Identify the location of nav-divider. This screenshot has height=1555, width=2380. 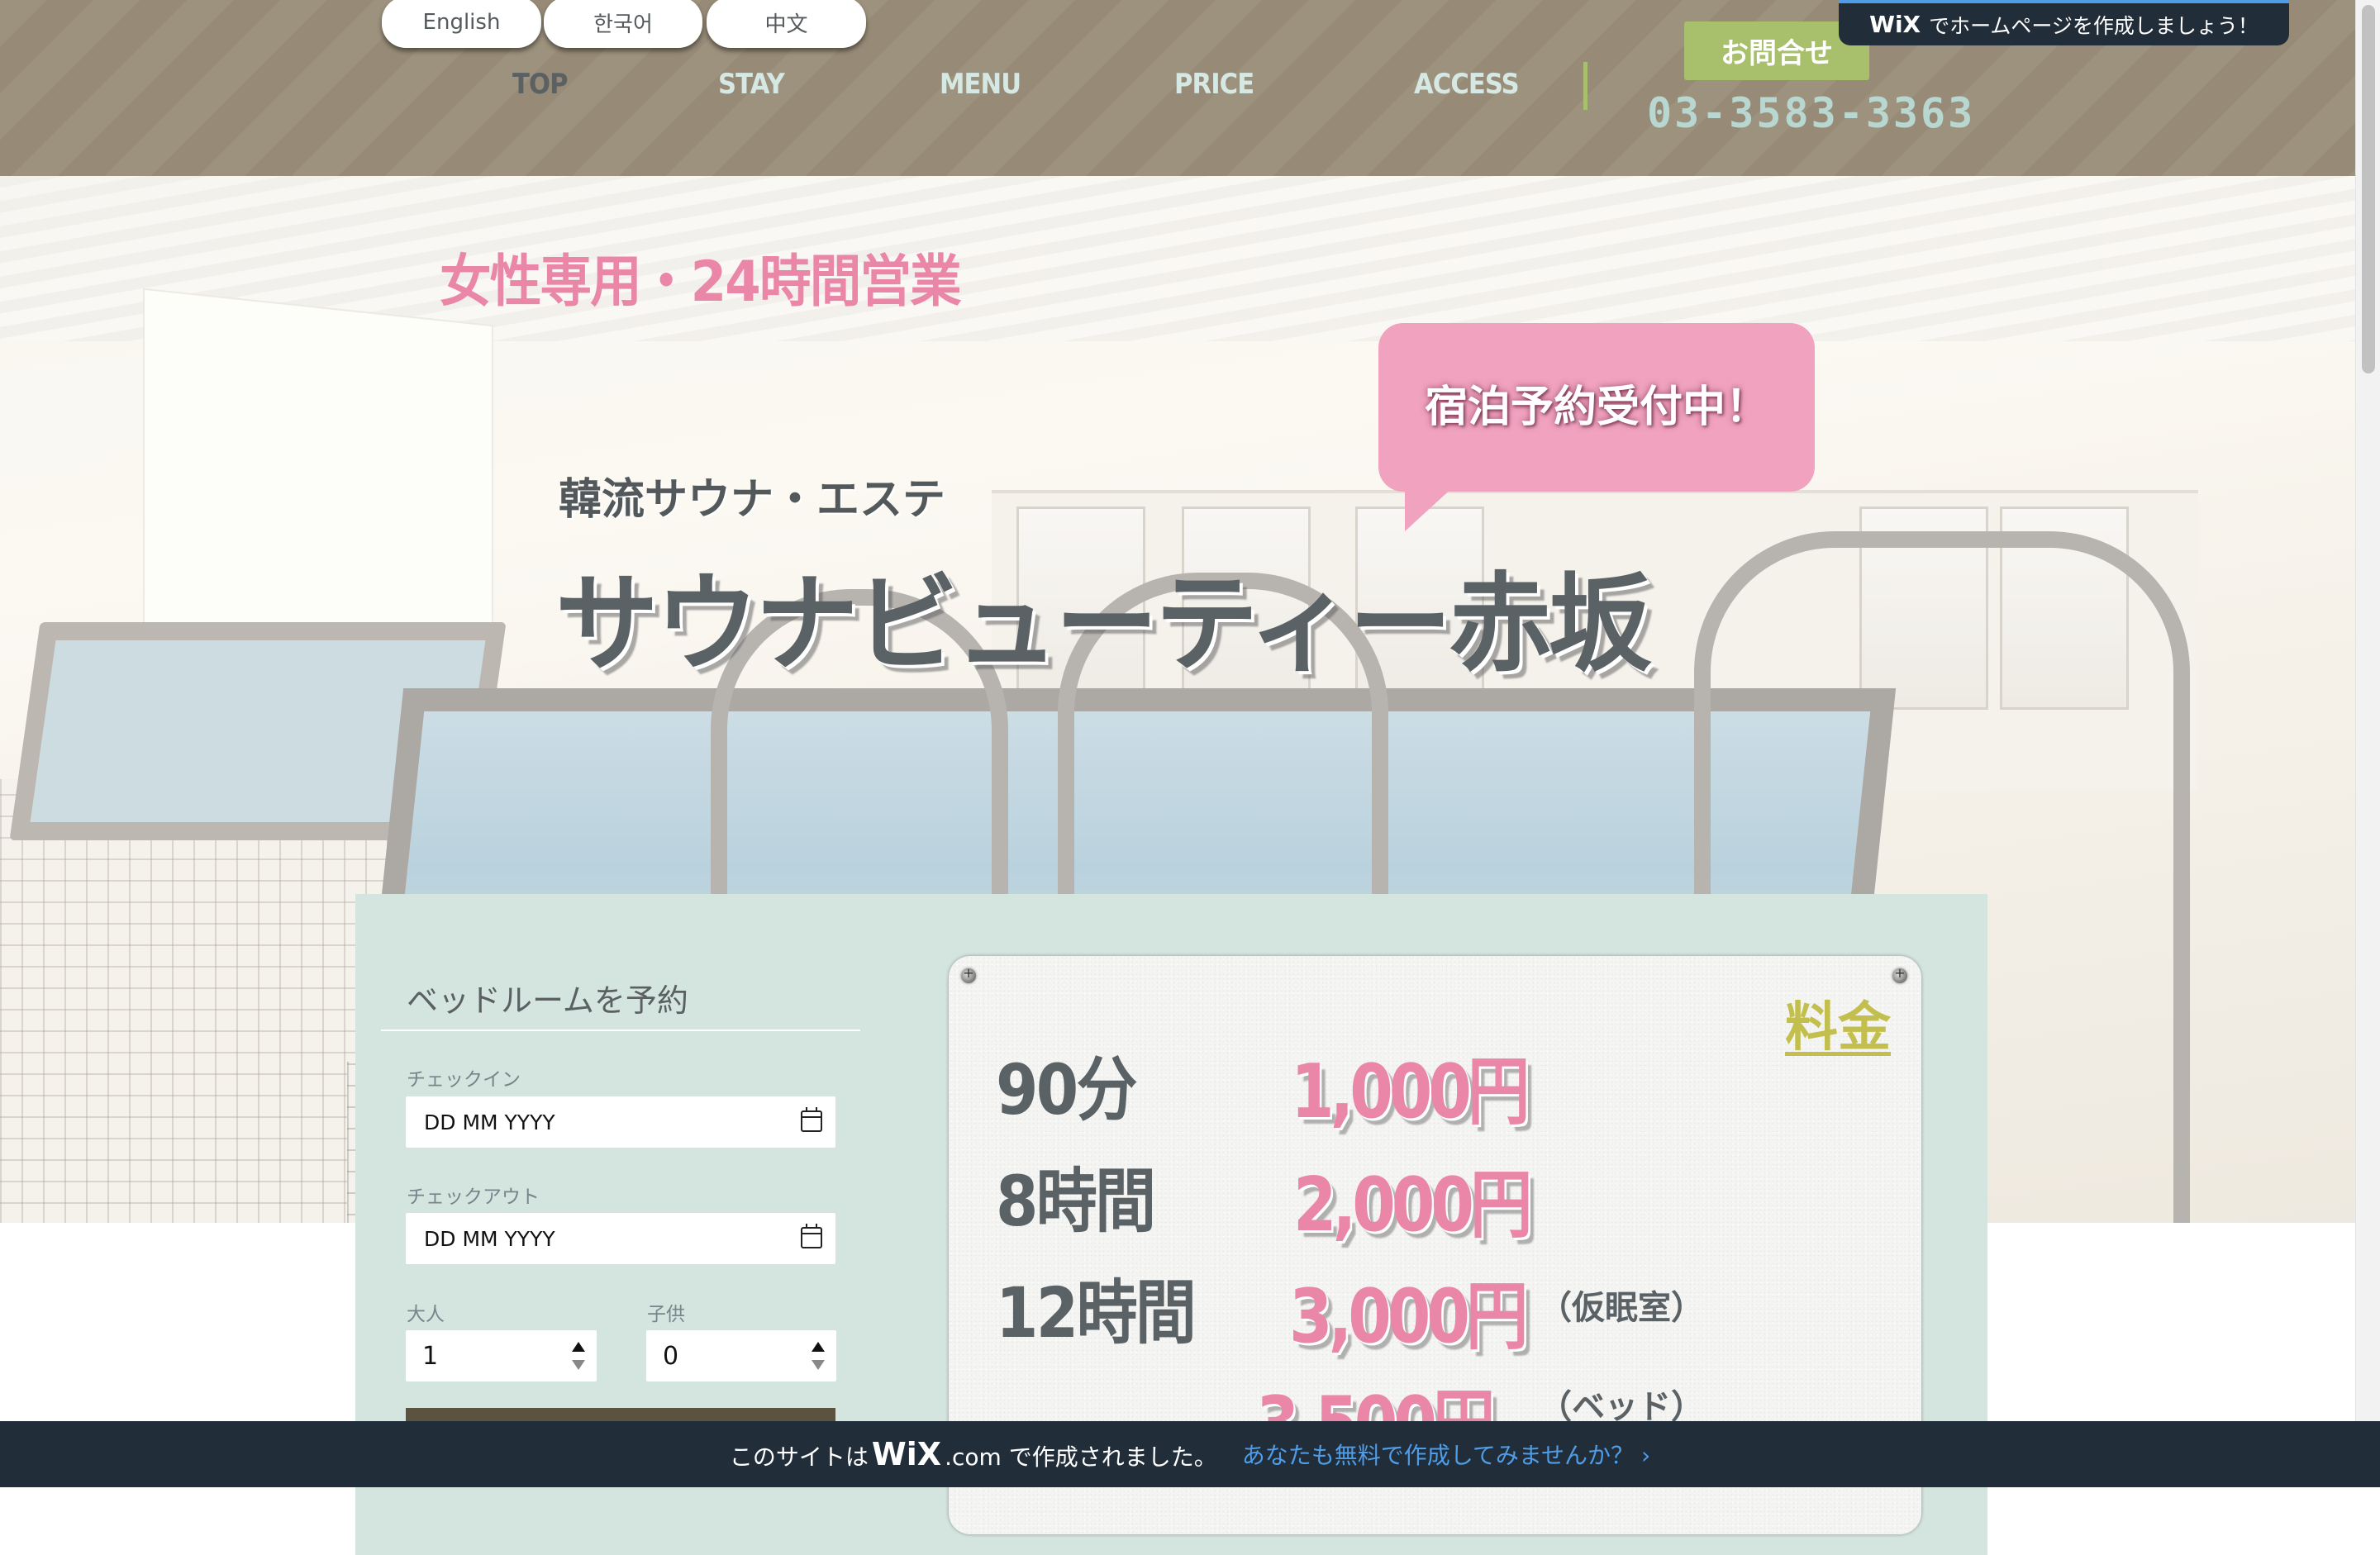
(1585, 86).